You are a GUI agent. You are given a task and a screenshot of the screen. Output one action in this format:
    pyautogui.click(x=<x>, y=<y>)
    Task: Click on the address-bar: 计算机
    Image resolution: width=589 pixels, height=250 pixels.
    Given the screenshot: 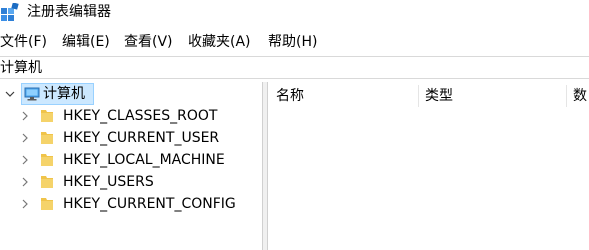 What is the action you would take?
    pyautogui.click(x=294, y=67)
    